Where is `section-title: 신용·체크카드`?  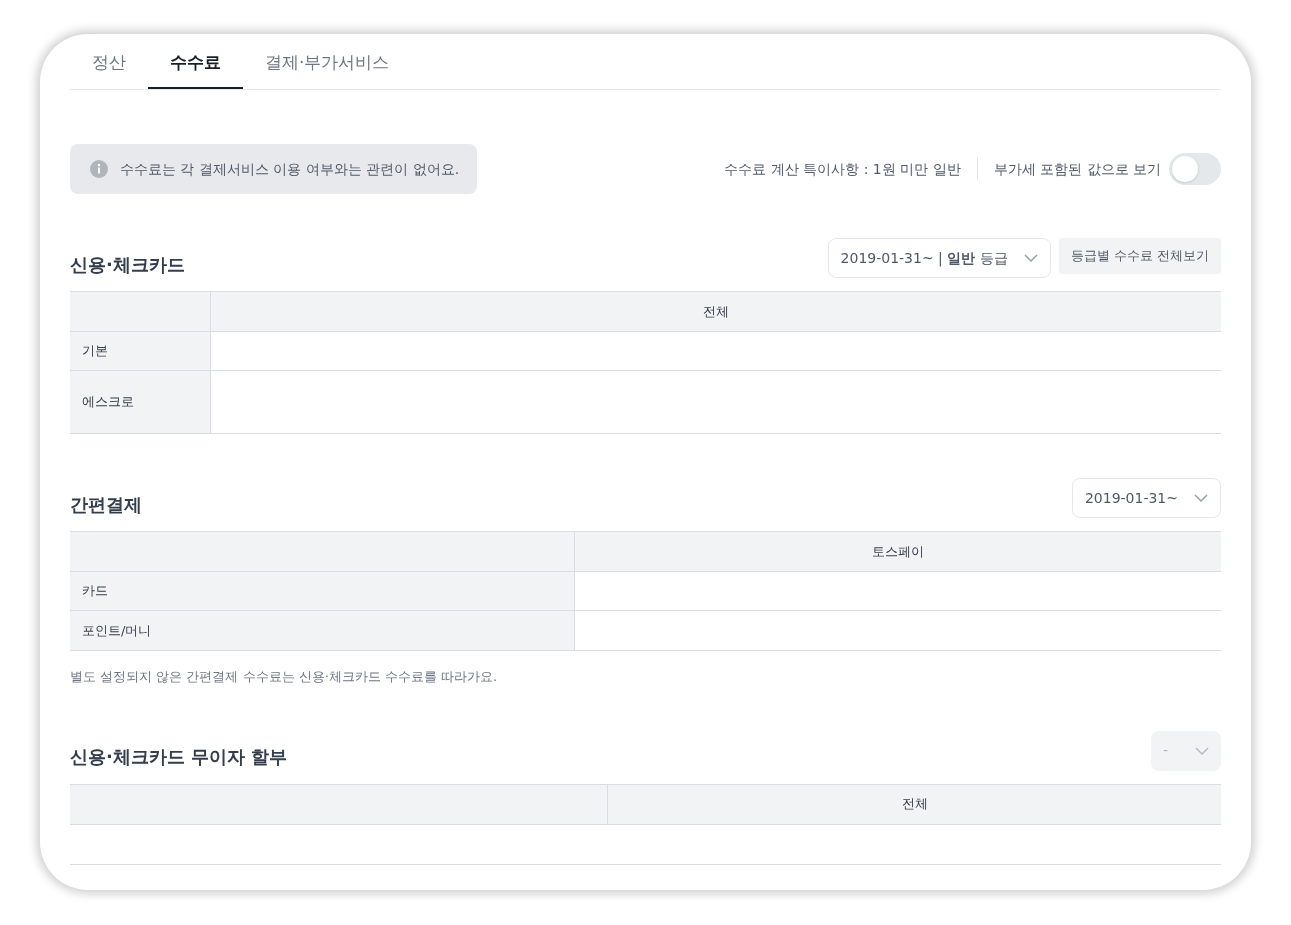 section-title: 신용·체크카드 is located at coordinates (127, 264).